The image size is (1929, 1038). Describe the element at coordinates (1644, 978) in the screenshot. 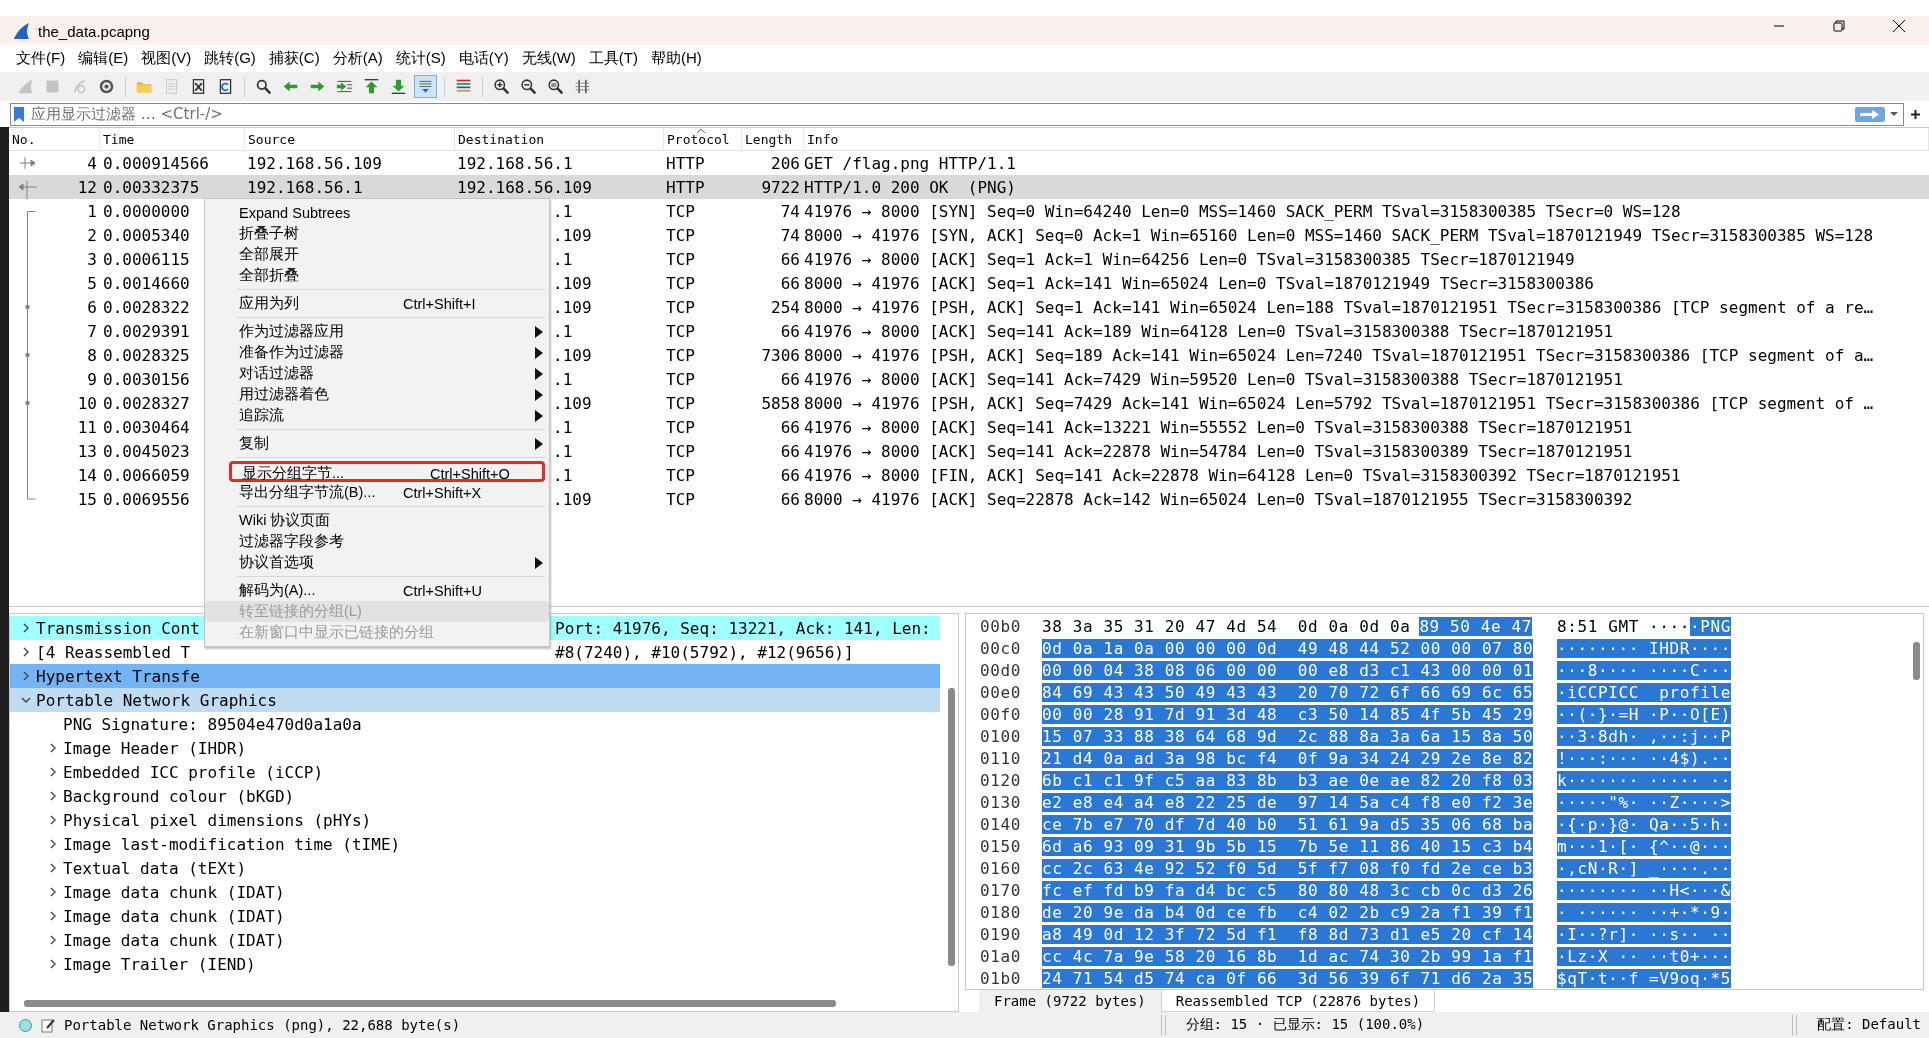

I see `ascii-text: $qT·t··f =V9oq·*5` at that location.